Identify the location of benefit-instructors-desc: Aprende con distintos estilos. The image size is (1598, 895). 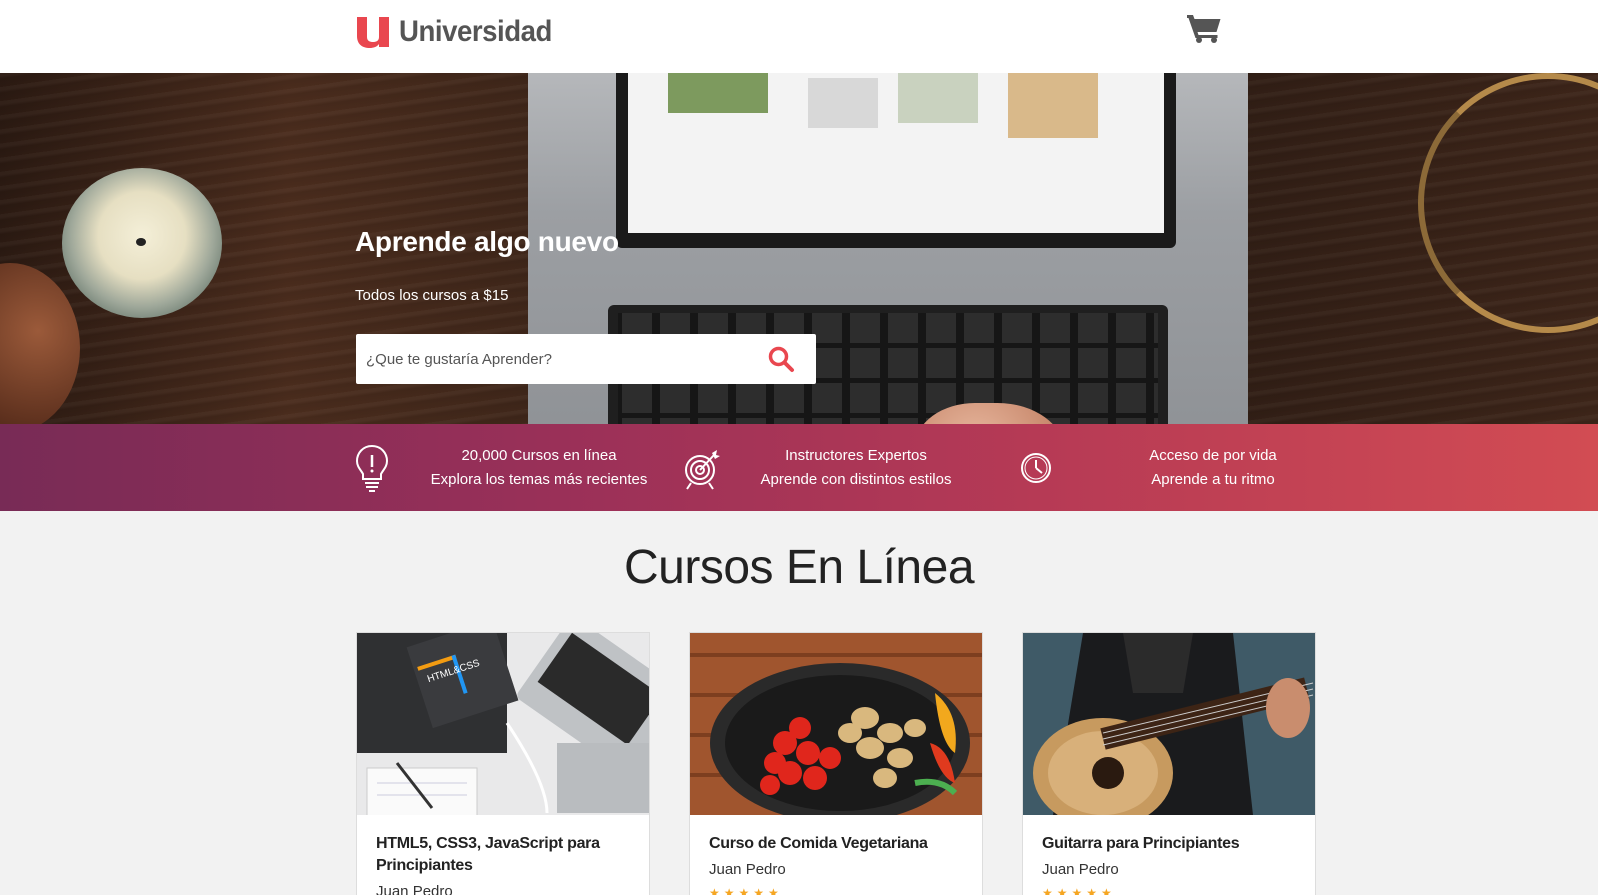
(856, 479).